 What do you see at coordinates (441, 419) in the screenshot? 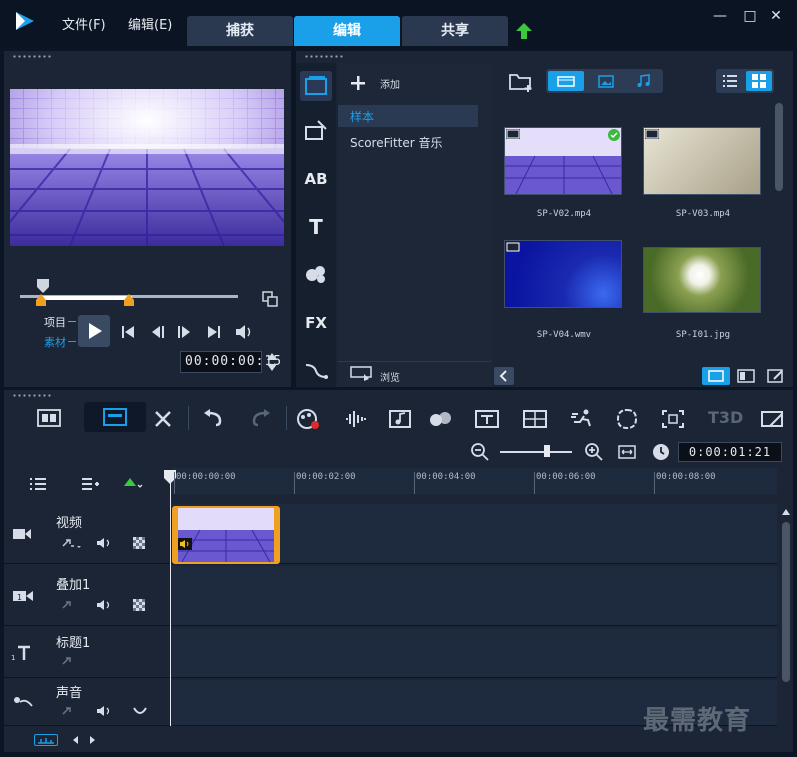
I see `motion-tracking-icon` at bounding box center [441, 419].